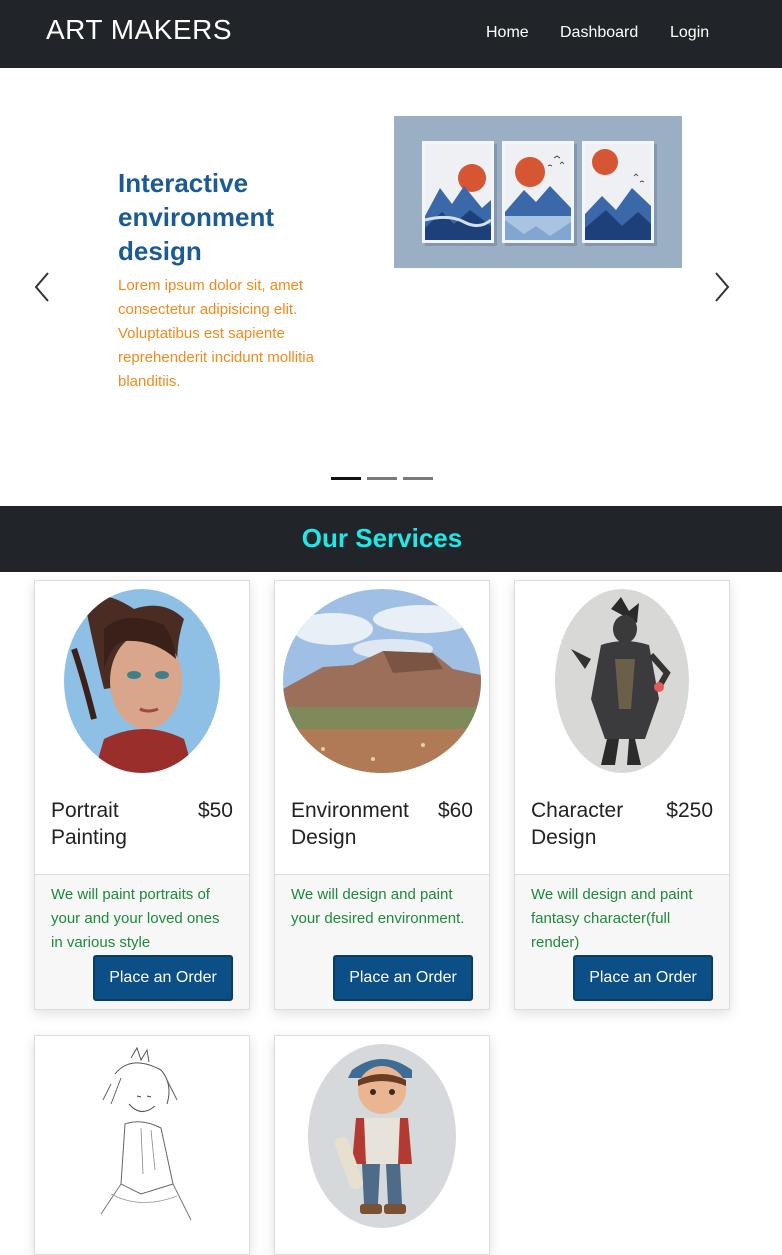  I want to click on nav-dashboard-link: Dashboard, so click(599, 33).